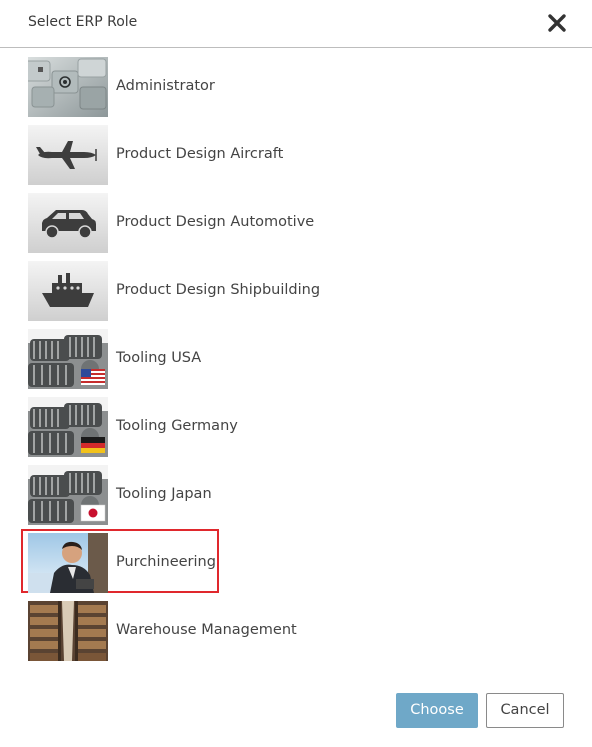  I want to click on dialog-title: Select ERP Role, so click(83, 22).